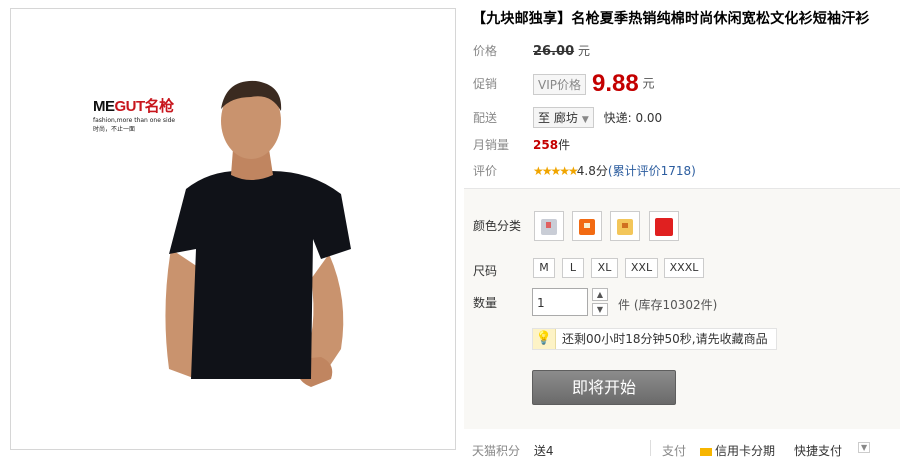  Describe the element at coordinates (485, 118) in the screenshot. I see `delivery-label: 配送` at that location.